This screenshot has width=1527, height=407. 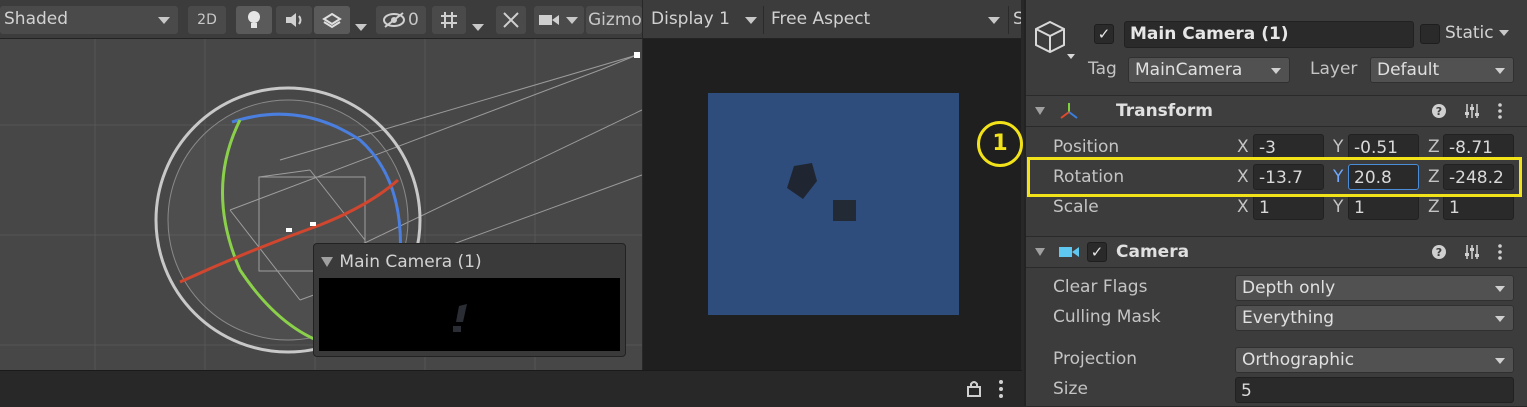 I want to click on game-toolbar: Display 1 Free Aspect S, so click(x=832, y=19).